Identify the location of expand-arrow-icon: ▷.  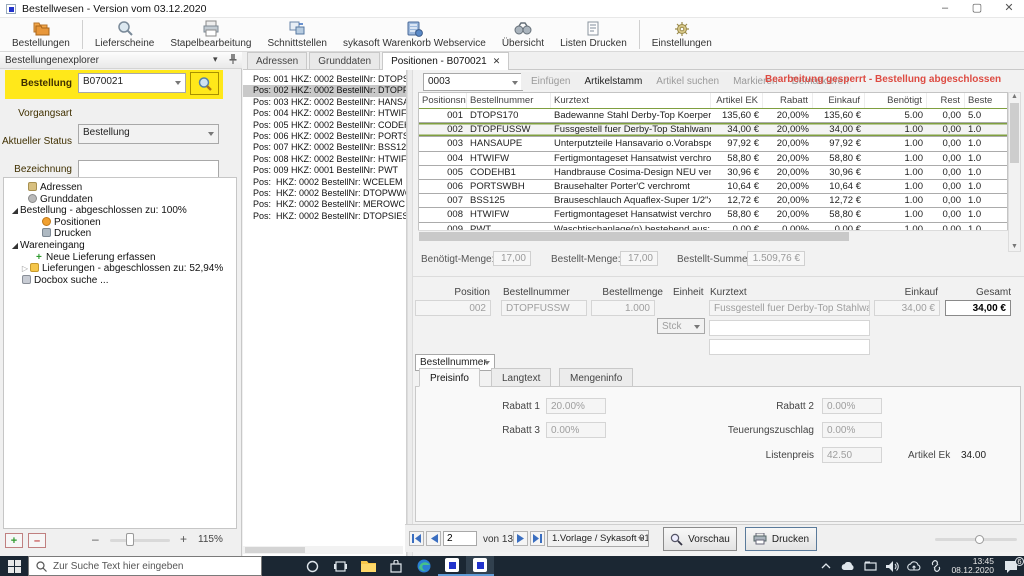
(25, 269).